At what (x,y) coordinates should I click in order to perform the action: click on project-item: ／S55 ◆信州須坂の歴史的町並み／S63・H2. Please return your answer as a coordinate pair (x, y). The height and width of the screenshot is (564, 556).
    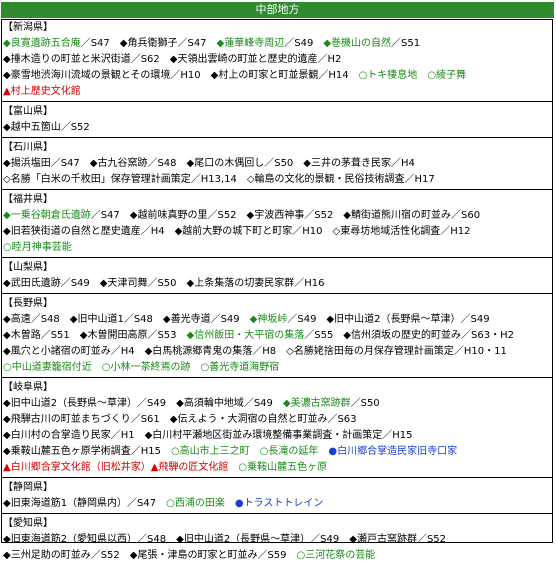
    Looking at the image, I should click on (409, 335).